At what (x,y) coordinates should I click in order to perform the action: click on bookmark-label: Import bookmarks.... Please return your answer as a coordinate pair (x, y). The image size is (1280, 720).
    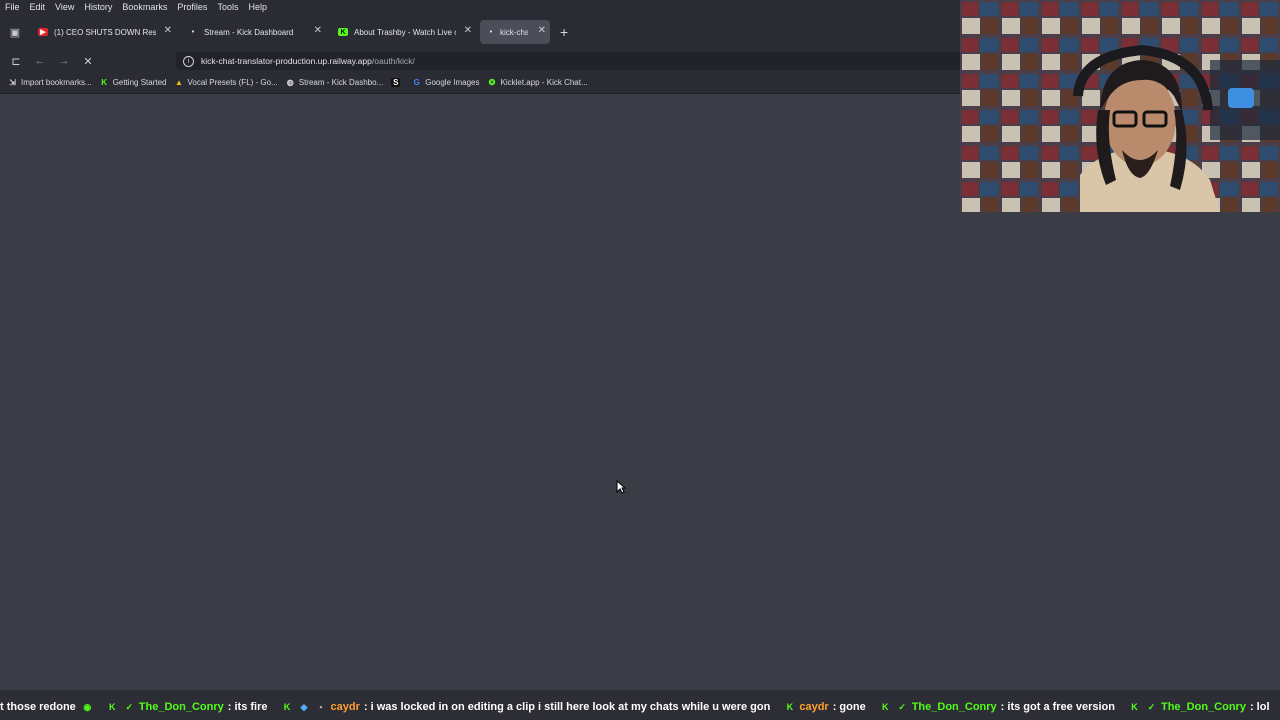
    Looking at the image, I should click on (56, 82).